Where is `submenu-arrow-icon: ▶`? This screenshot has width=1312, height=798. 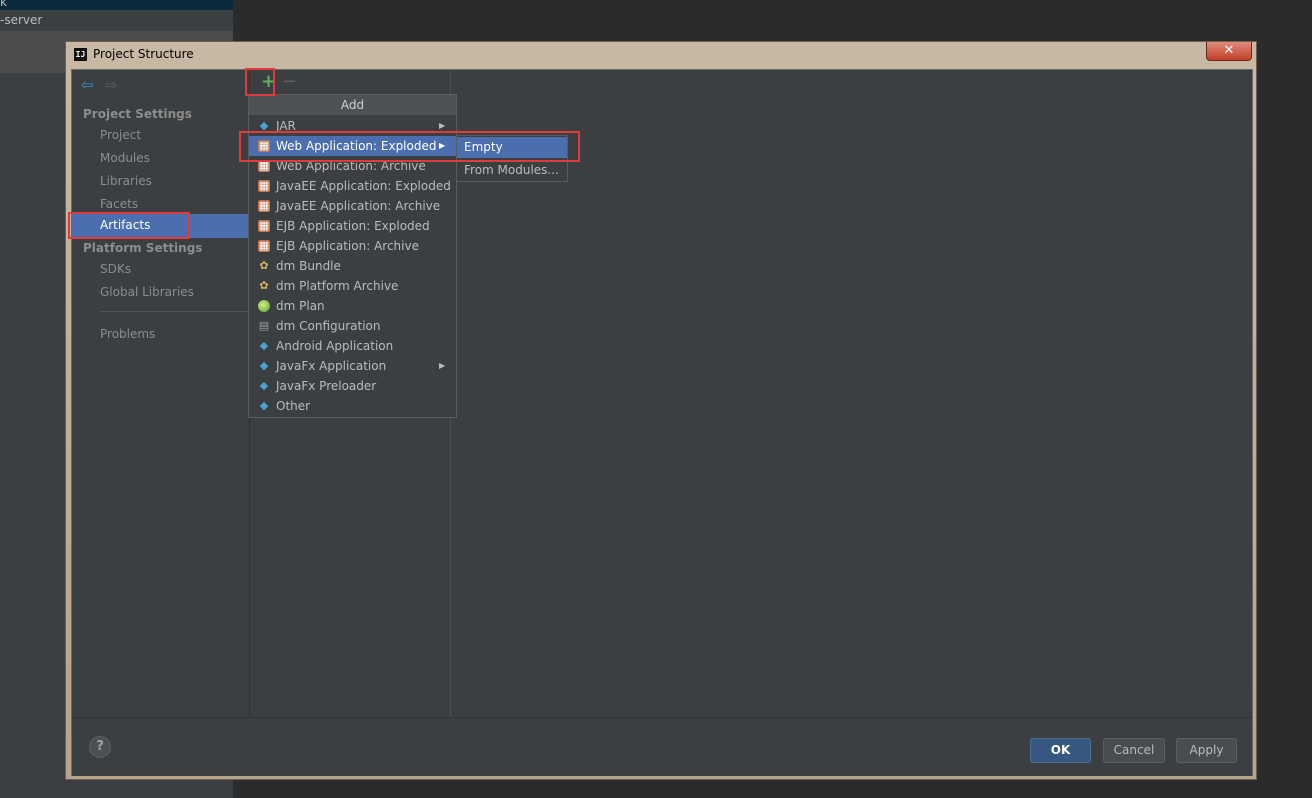 submenu-arrow-icon: ▶ is located at coordinates (442, 365).